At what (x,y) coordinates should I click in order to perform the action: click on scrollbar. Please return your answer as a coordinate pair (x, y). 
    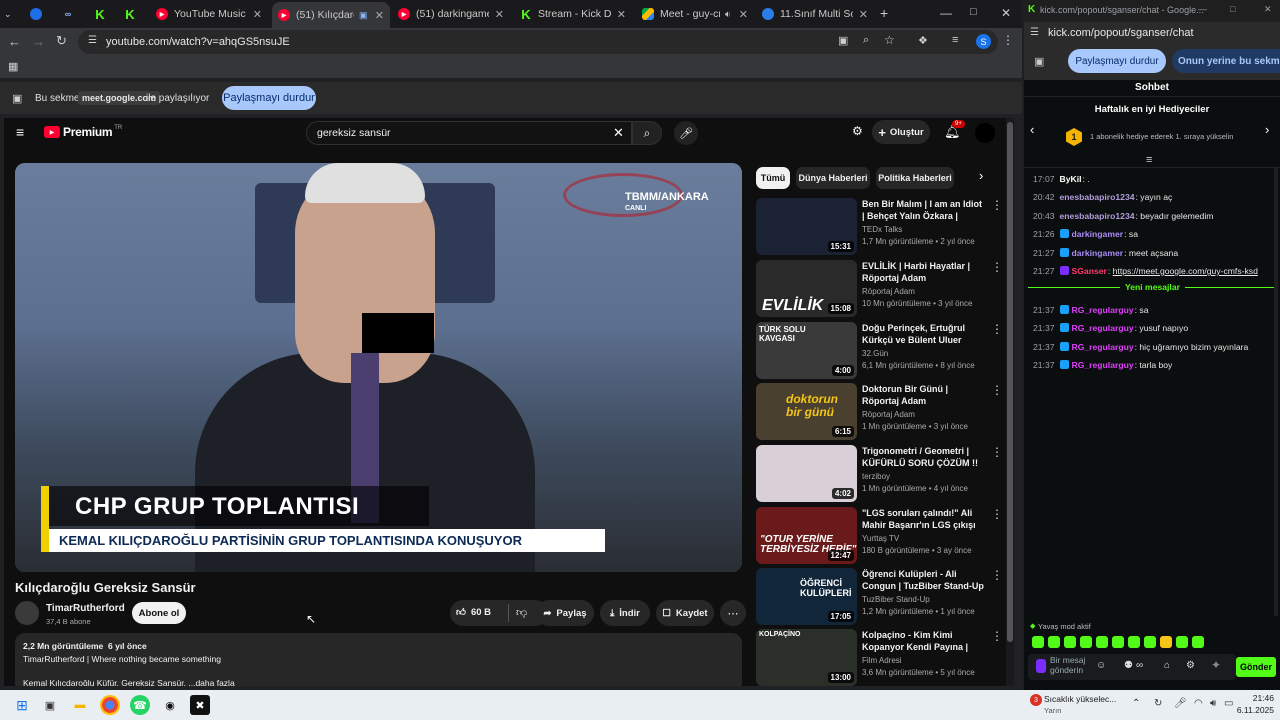
    Looking at the image, I should click on (1010, 402).